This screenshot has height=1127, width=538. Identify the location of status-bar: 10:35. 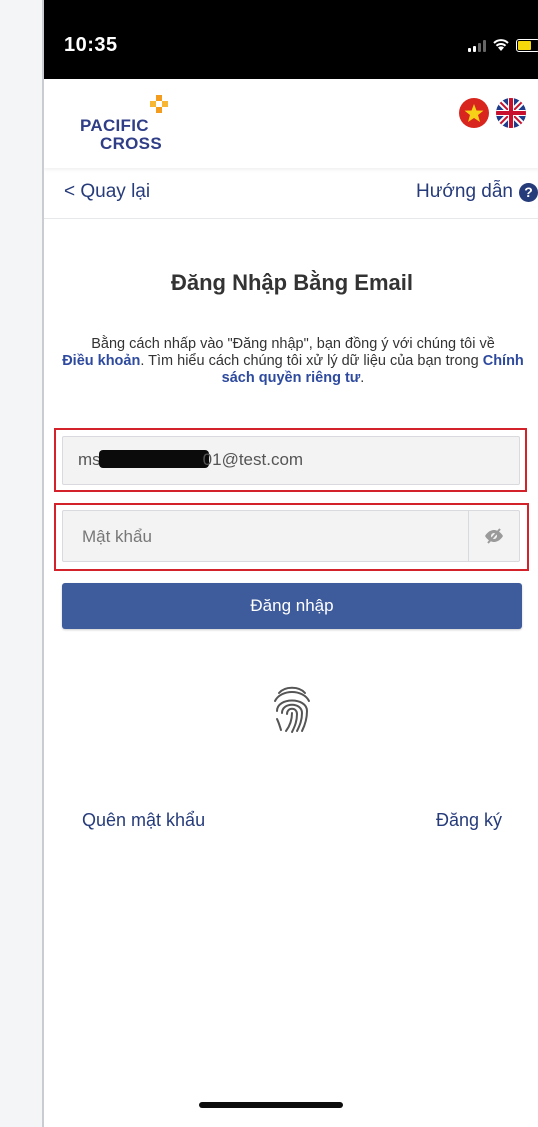
(291, 39).